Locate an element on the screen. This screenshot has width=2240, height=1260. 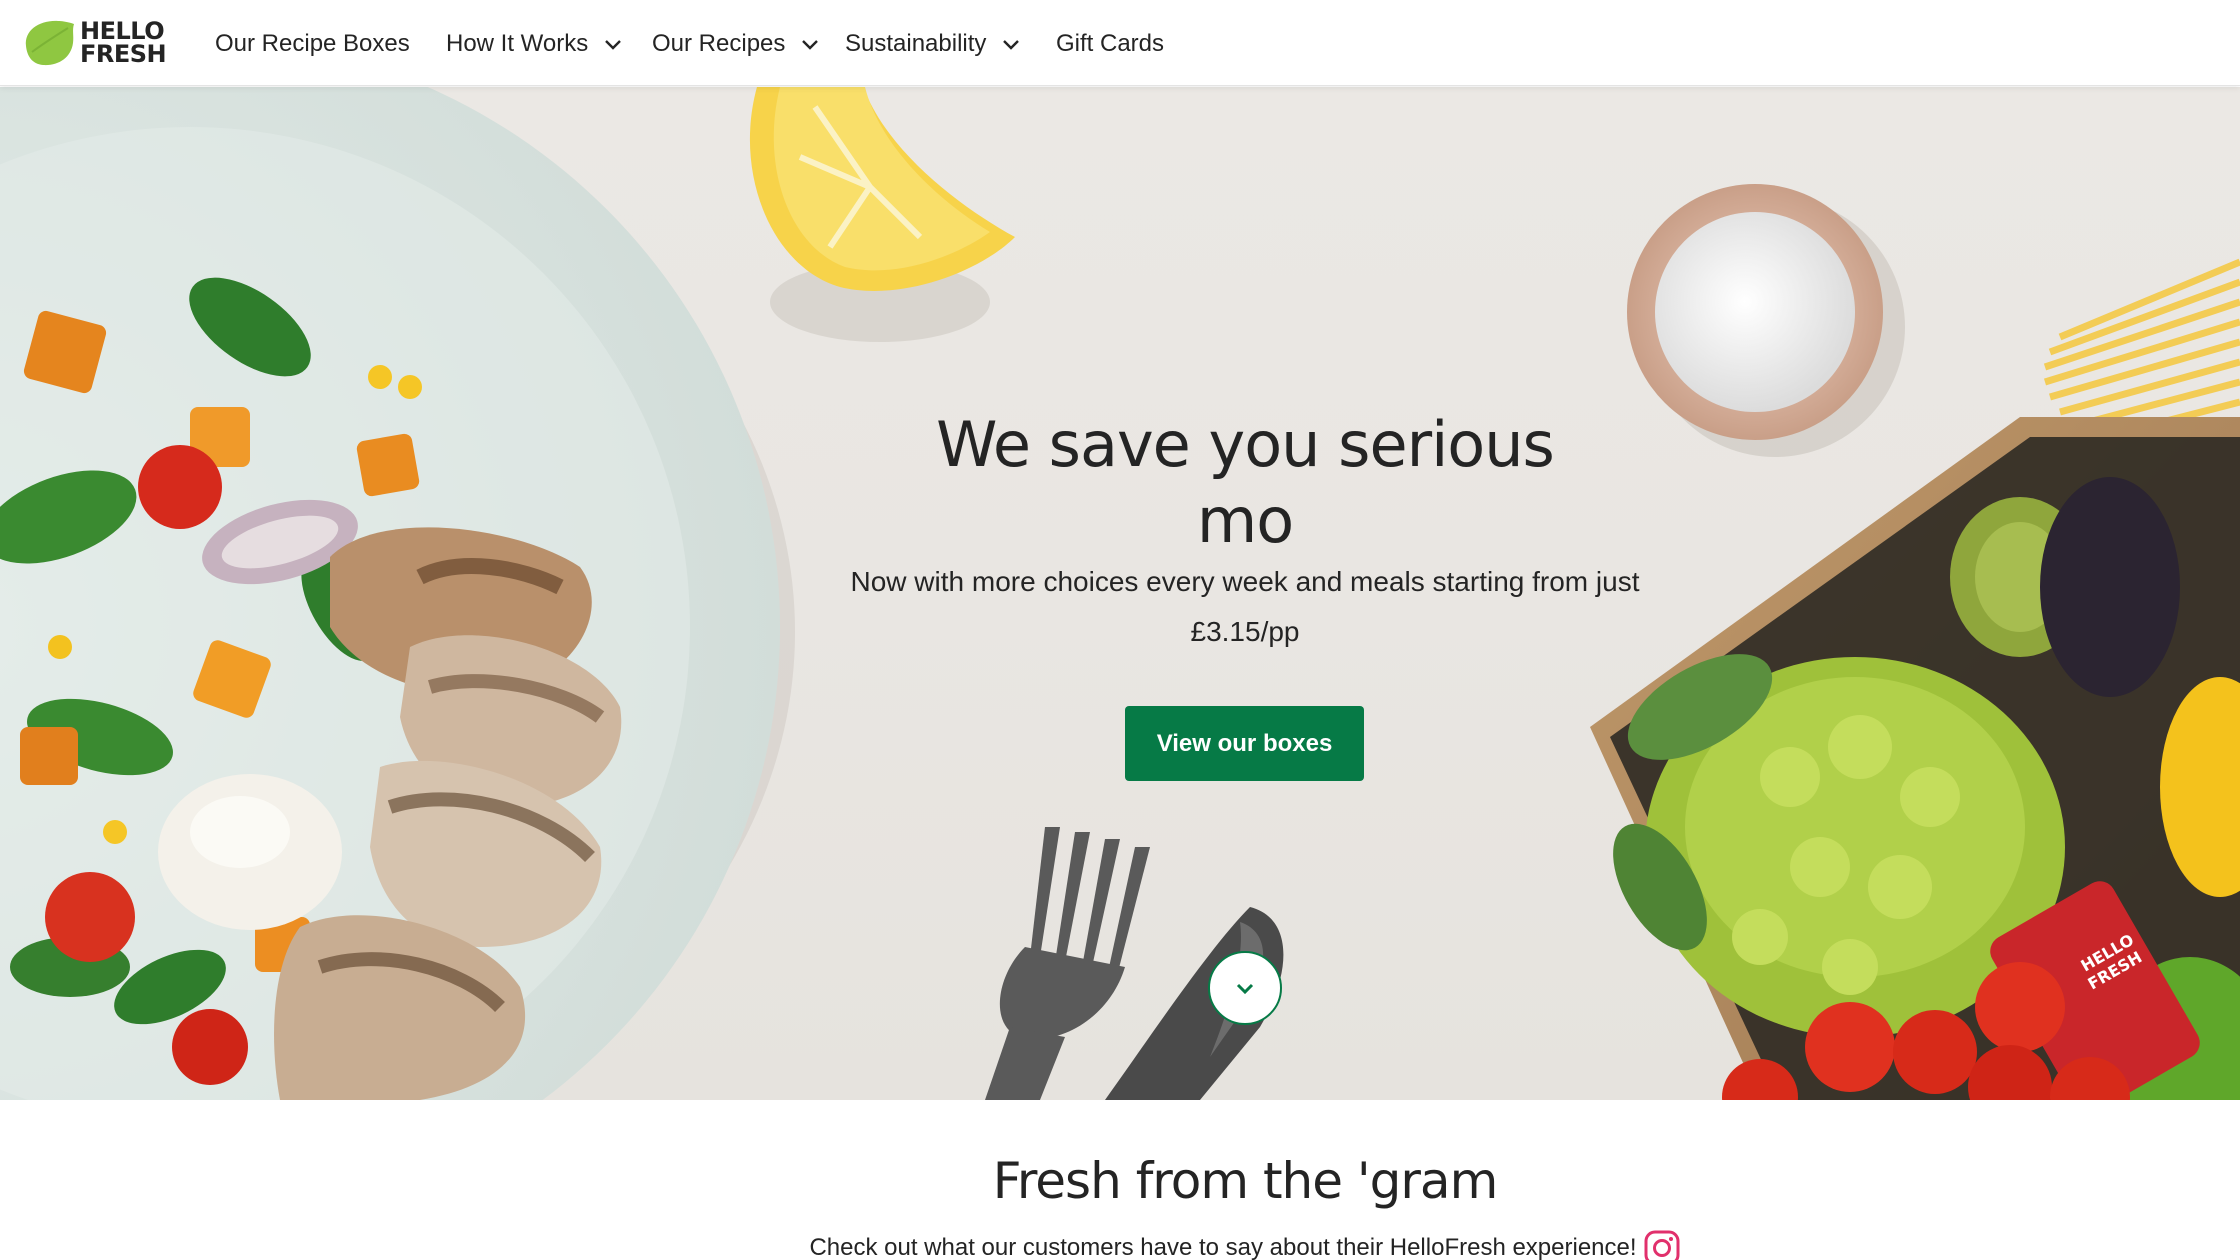
nav-how-it-works: How It Works is located at coordinates (534, 44).